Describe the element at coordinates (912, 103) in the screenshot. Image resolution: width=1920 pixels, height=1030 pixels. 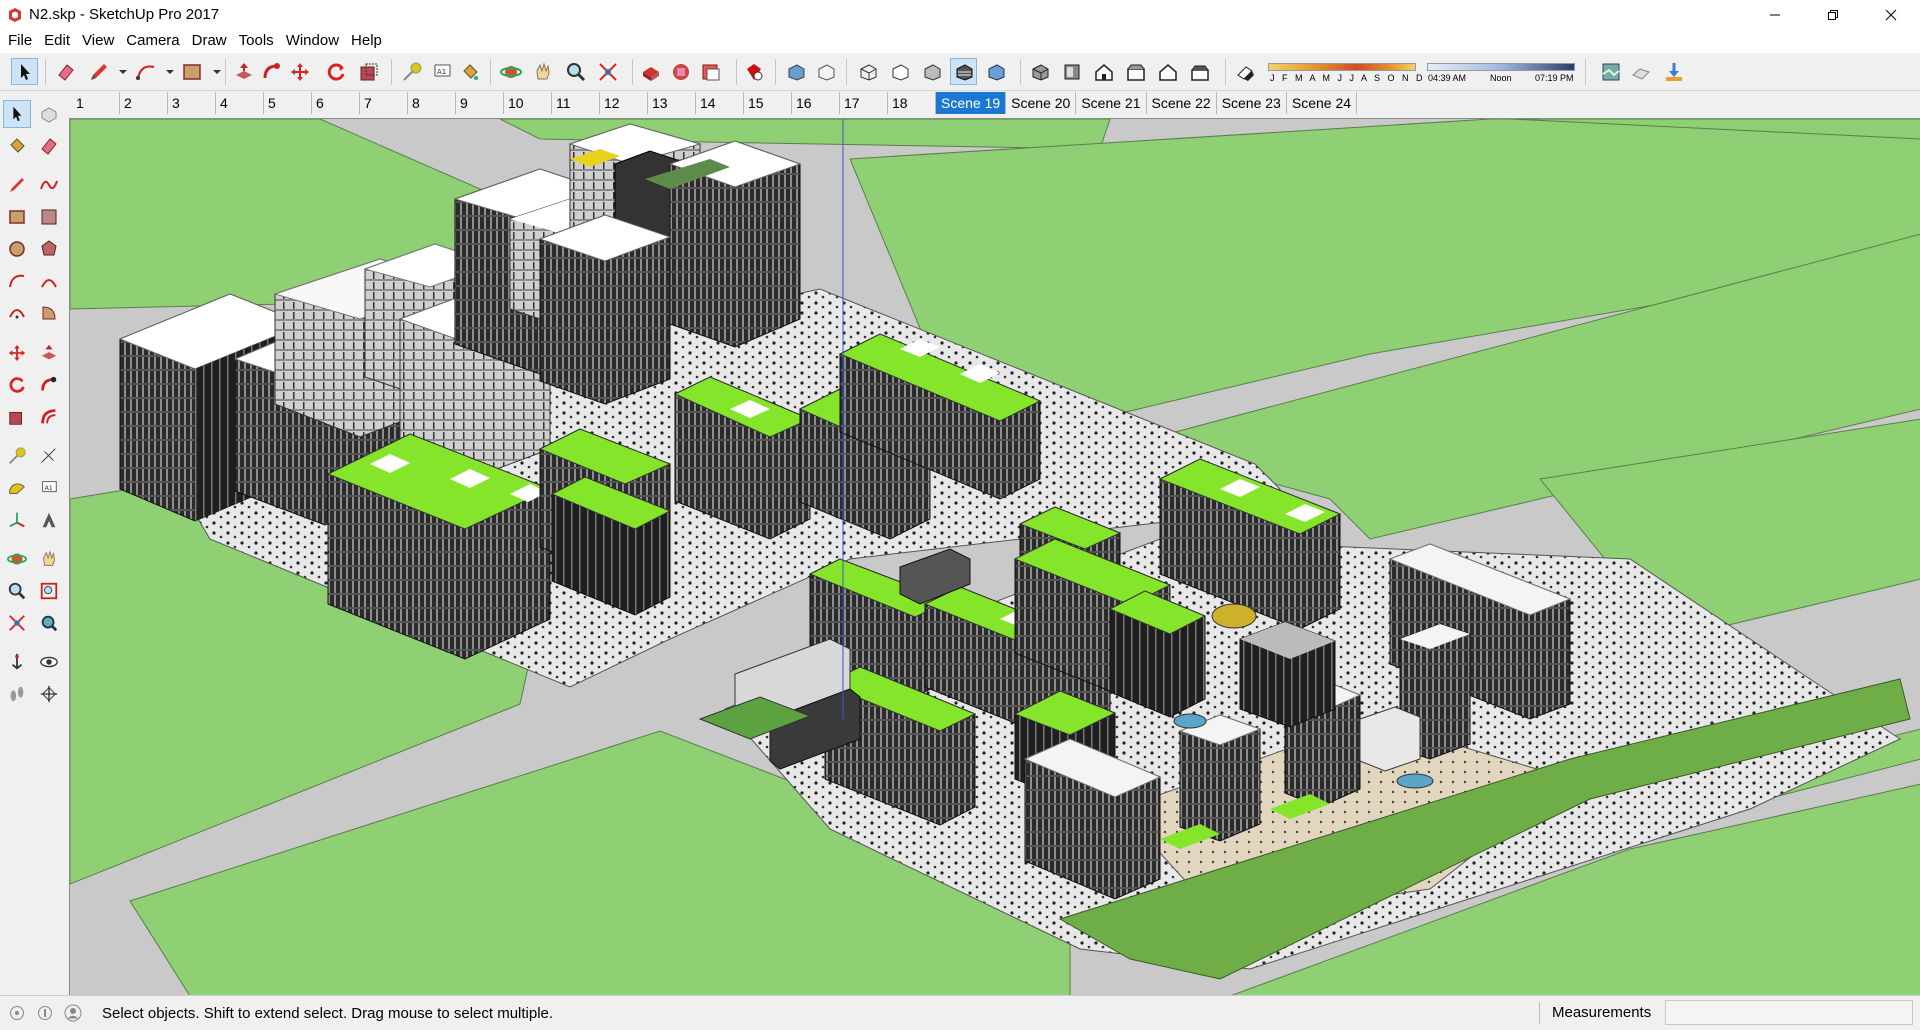
I see `scene-tab: 18` at that location.